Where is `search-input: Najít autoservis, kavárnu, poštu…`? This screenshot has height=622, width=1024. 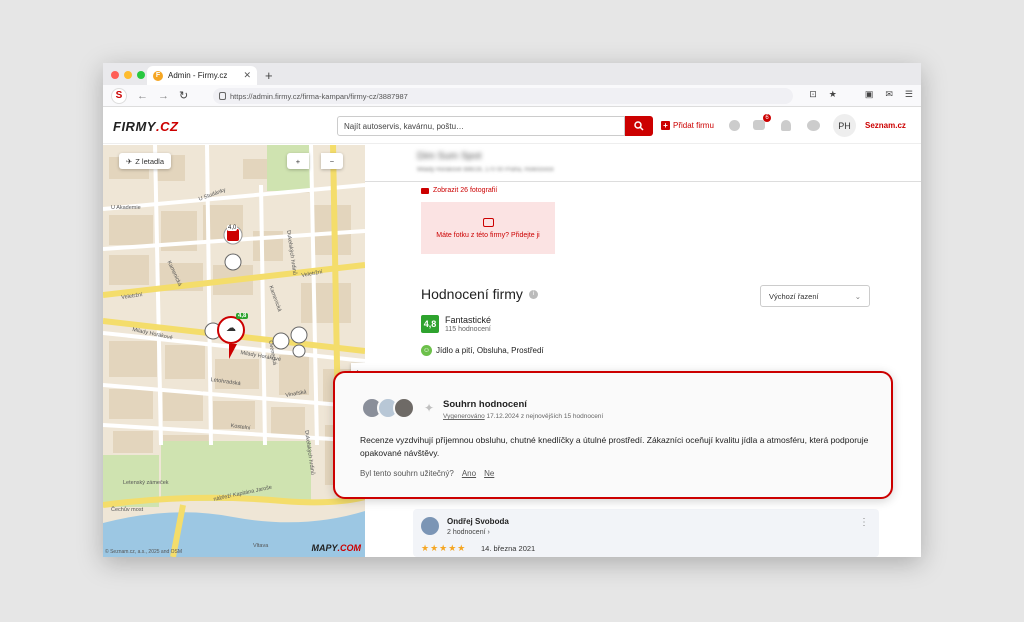 search-input: Najít autoservis, kavárnu, poštu… is located at coordinates (481, 126).